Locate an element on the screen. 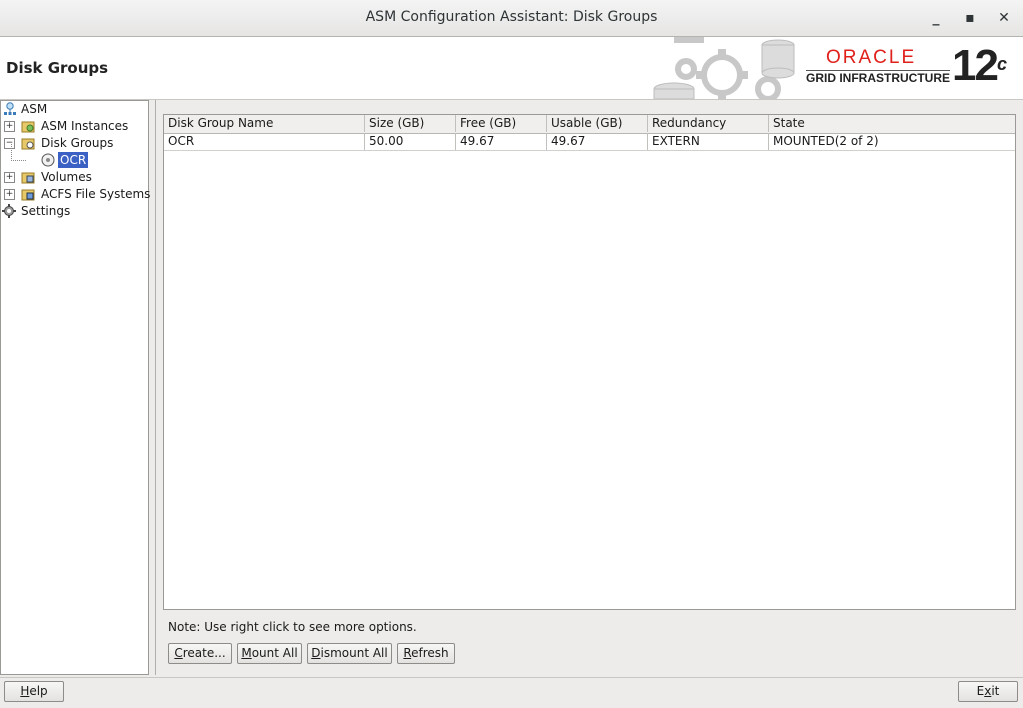 The image size is (1023, 708). oracle-brand-banner: ORACLE GRID INFRASTRUCTURE 12c is located at coordinates (836, 68).